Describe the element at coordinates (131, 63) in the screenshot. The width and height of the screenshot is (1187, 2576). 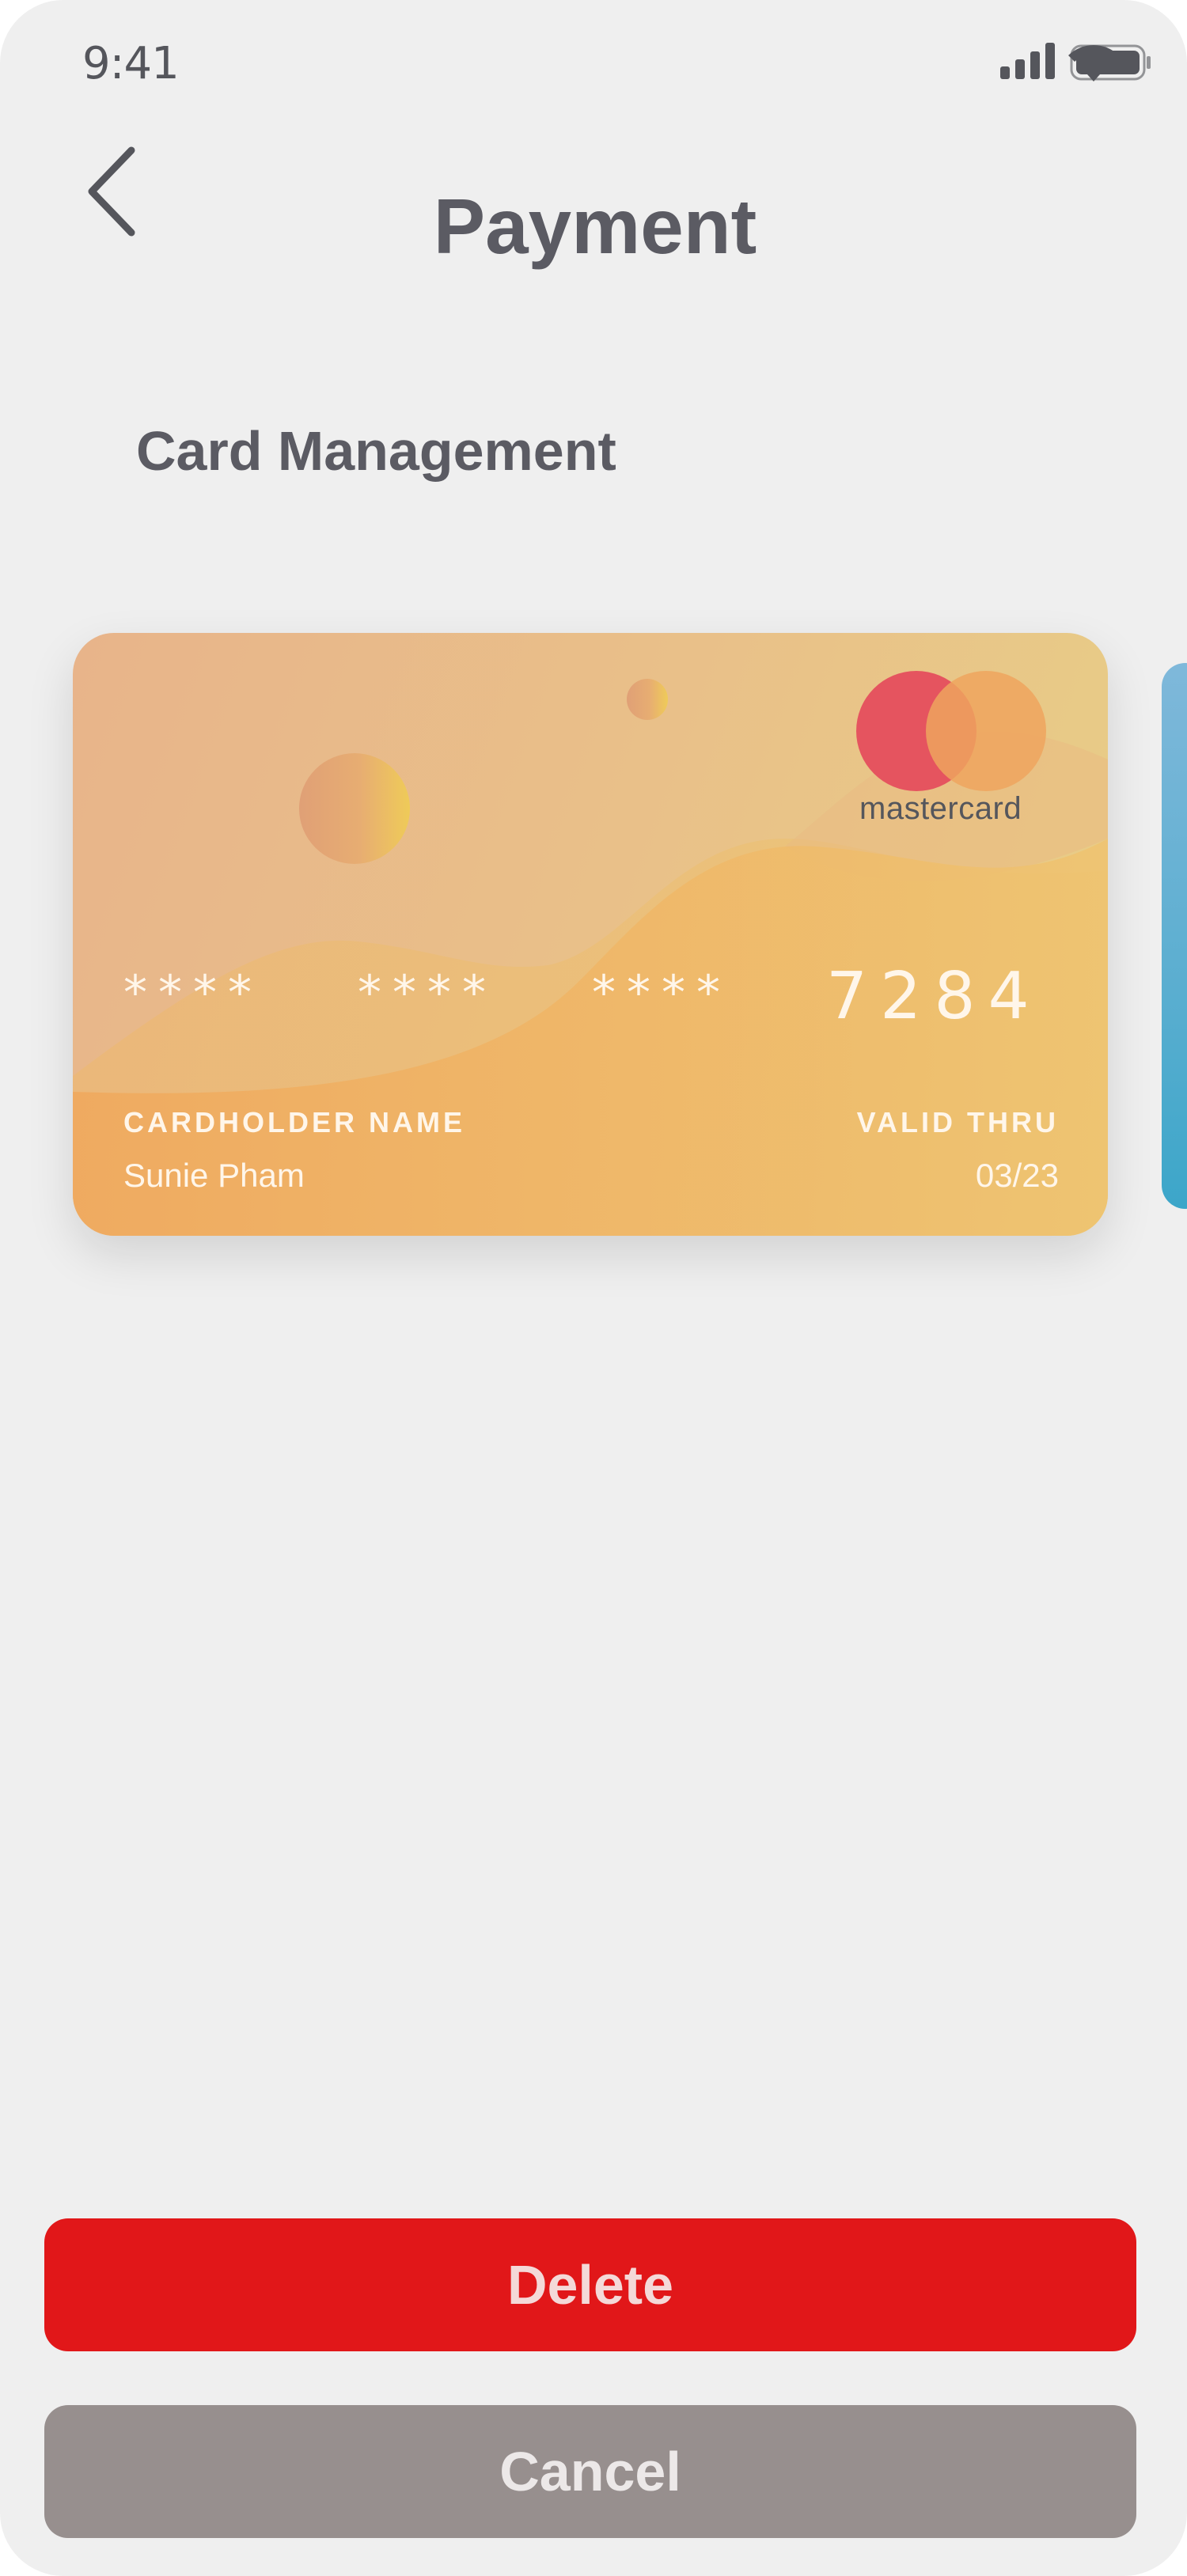
I see `status-time: 9:41` at that location.